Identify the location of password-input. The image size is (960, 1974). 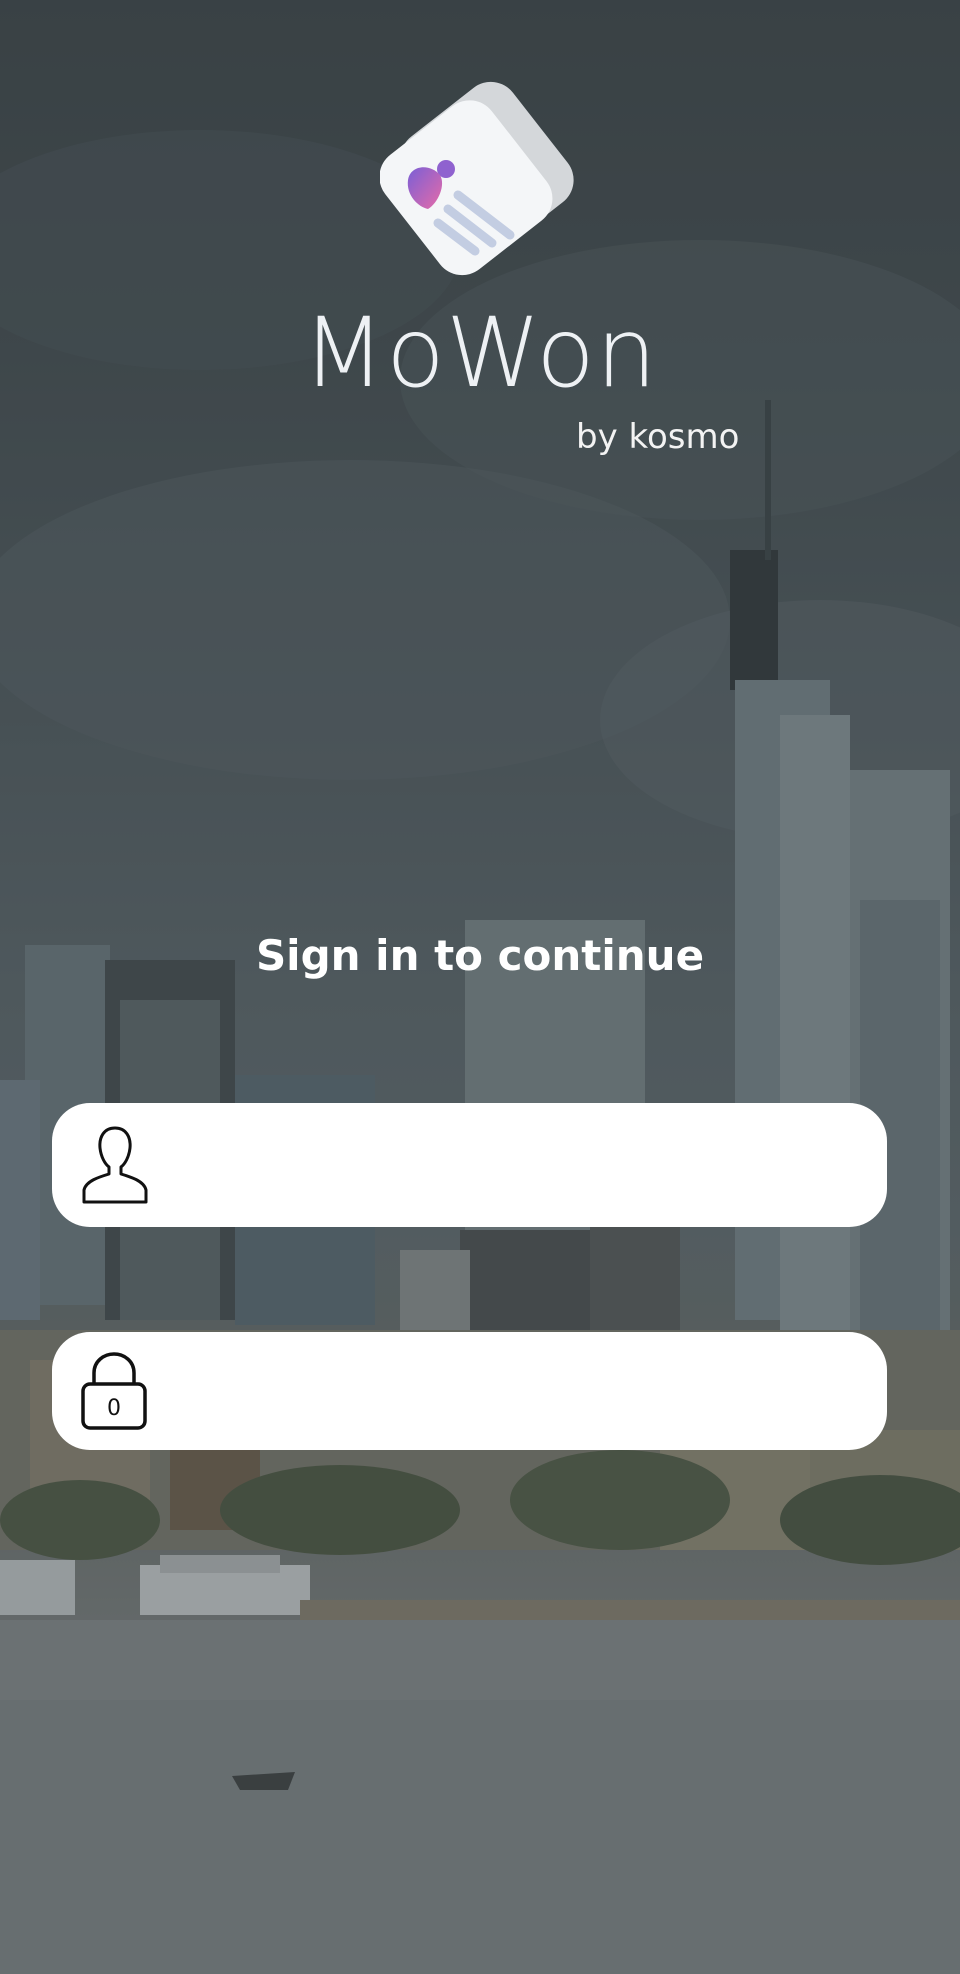
(514, 1391).